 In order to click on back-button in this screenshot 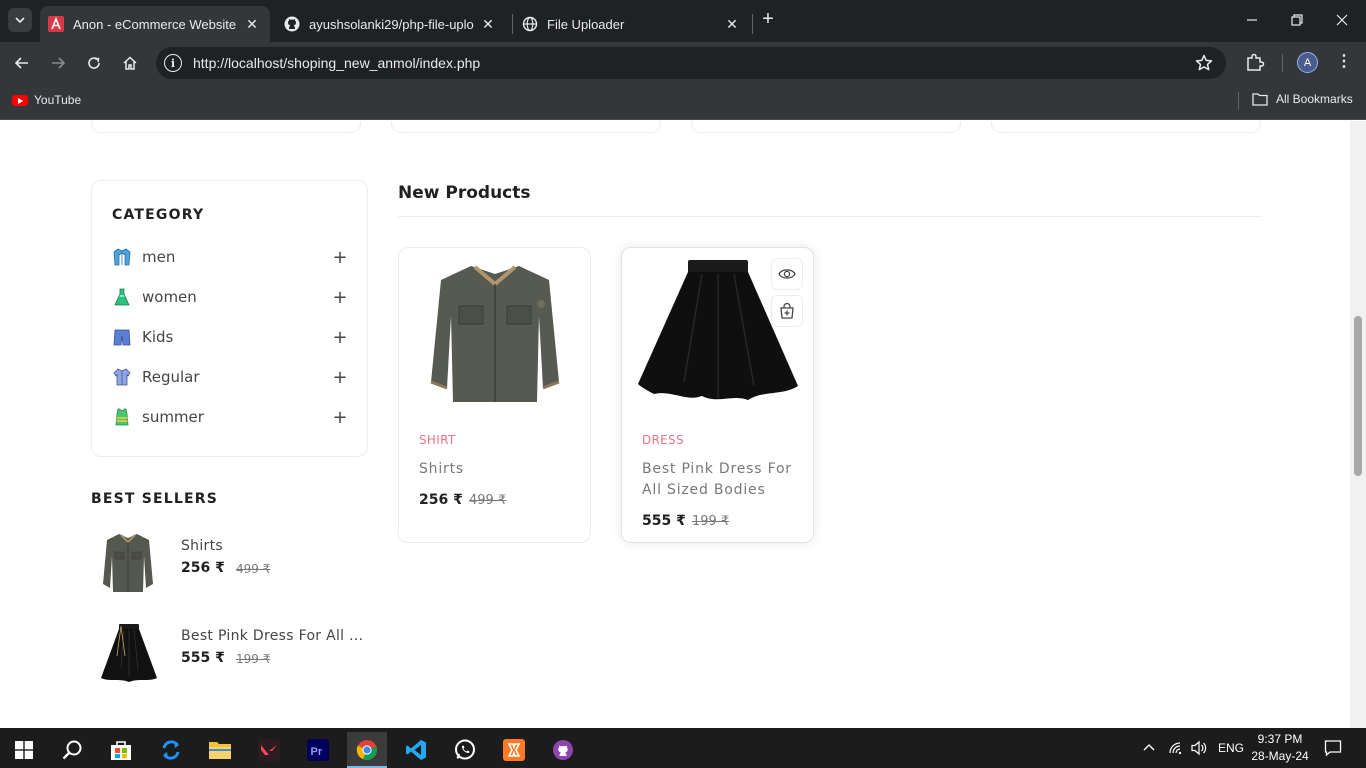, I will do `click(22, 63)`.